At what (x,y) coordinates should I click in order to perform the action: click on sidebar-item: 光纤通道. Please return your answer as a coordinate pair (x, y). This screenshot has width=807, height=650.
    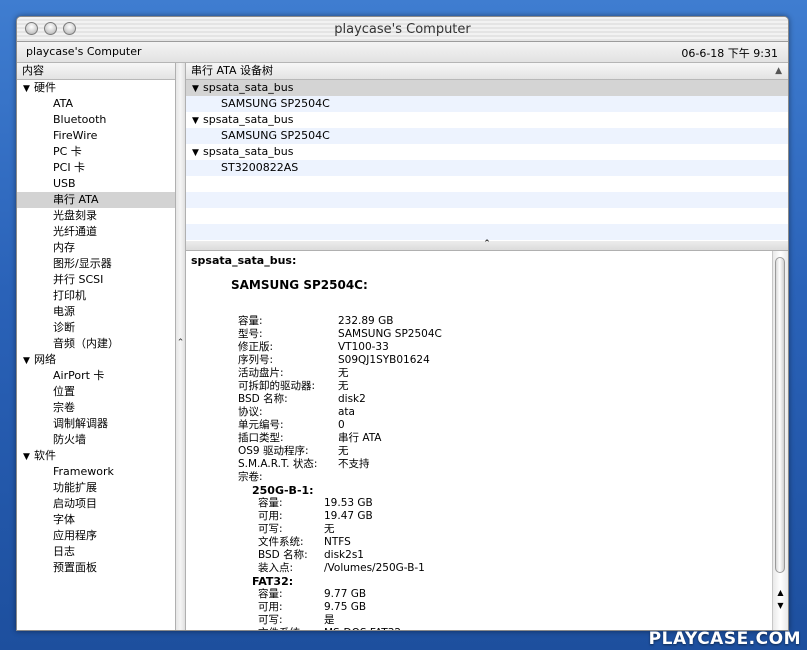
    Looking at the image, I should click on (96, 232).